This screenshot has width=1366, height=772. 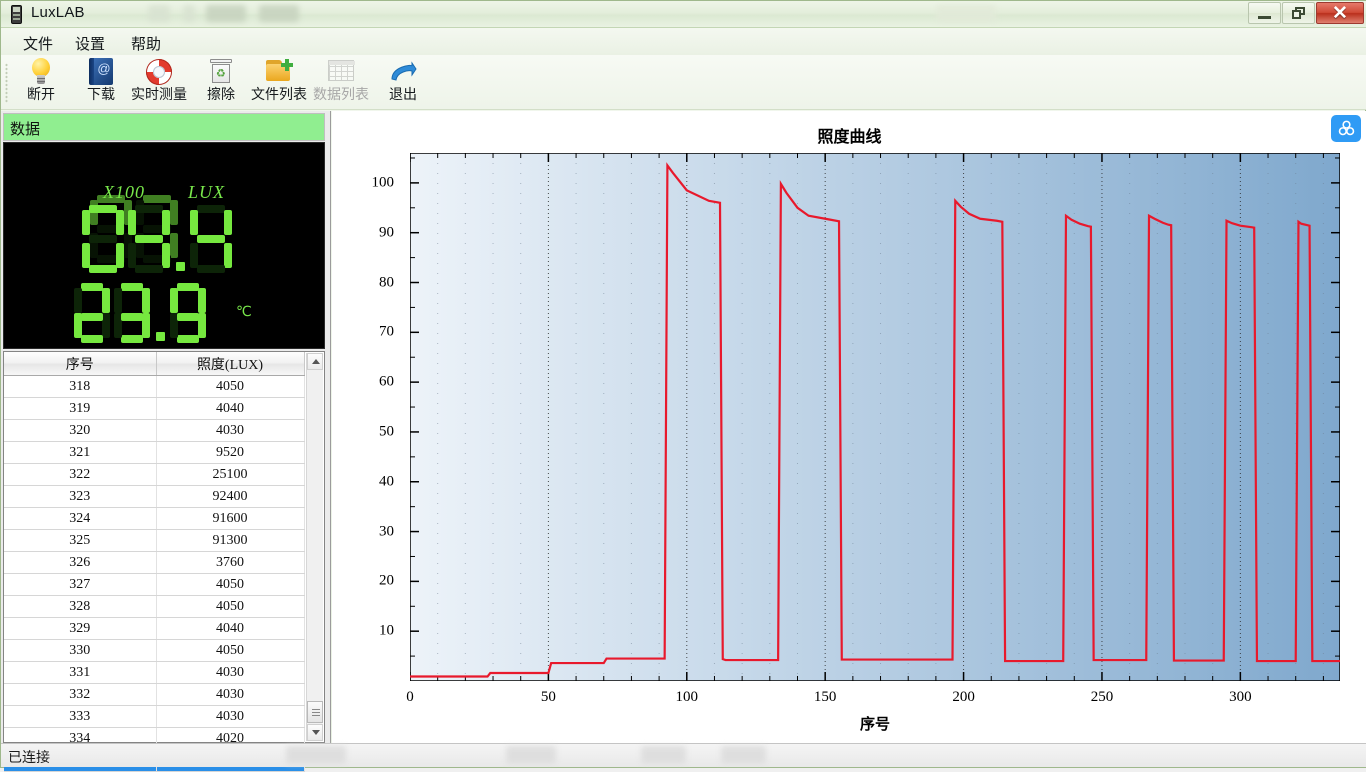 I want to click on toolbar-button-erase: ♻ 擦除, so click(x=221, y=82).